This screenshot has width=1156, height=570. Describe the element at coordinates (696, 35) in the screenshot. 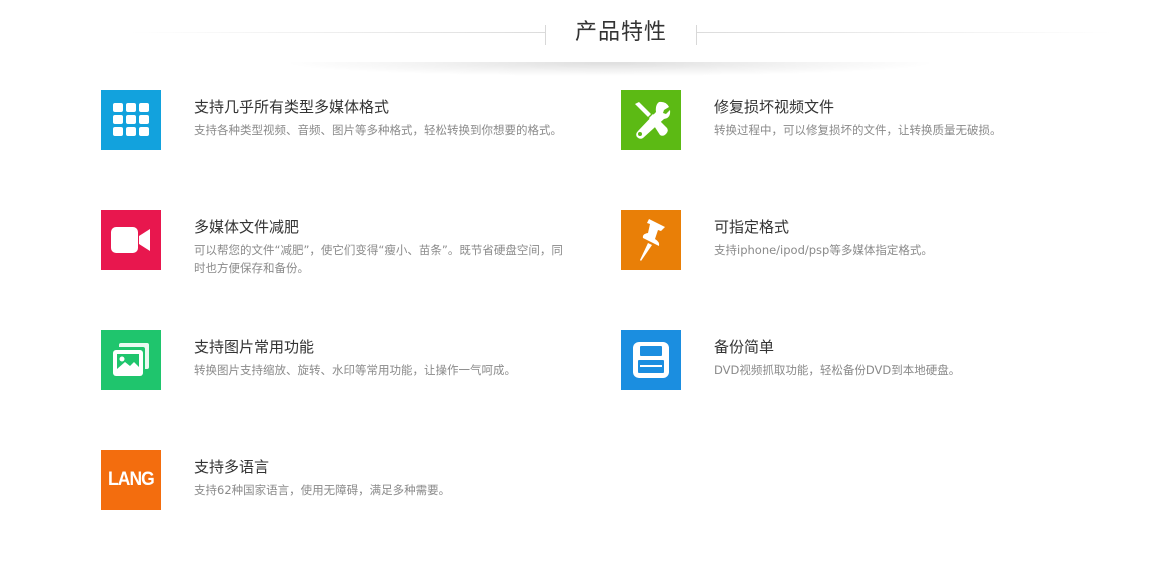

I see `header-tick-right` at that location.